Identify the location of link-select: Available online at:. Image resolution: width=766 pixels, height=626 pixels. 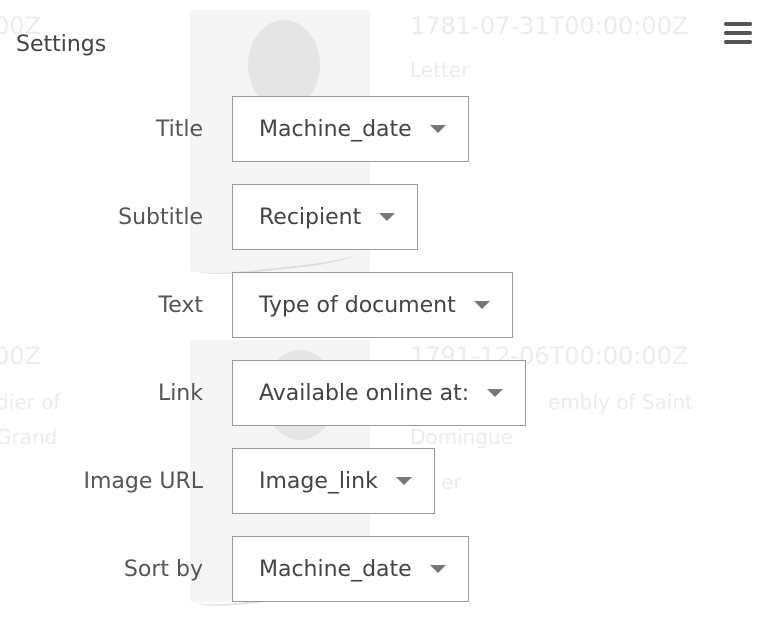
(379, 393).